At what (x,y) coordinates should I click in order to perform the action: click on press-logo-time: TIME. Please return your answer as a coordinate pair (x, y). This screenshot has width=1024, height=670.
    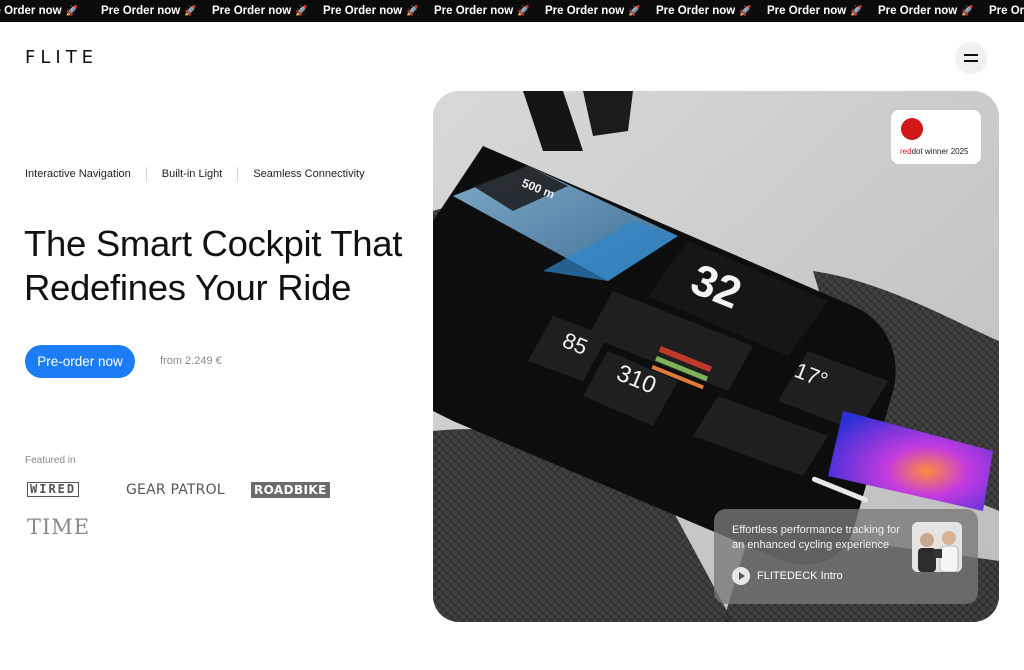
    Looking at the image, I should click on (59, 527).